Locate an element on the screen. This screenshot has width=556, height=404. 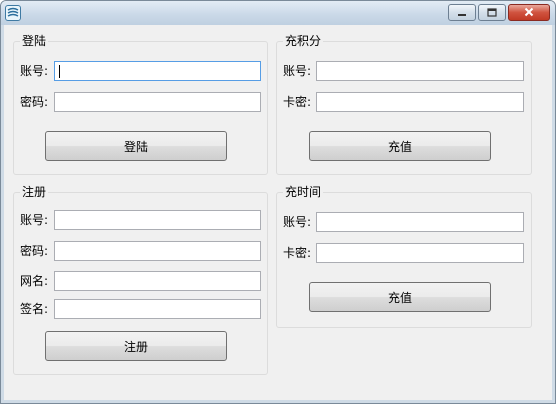
recharge-points-button: 充值 is located at coordinates (400, 146).